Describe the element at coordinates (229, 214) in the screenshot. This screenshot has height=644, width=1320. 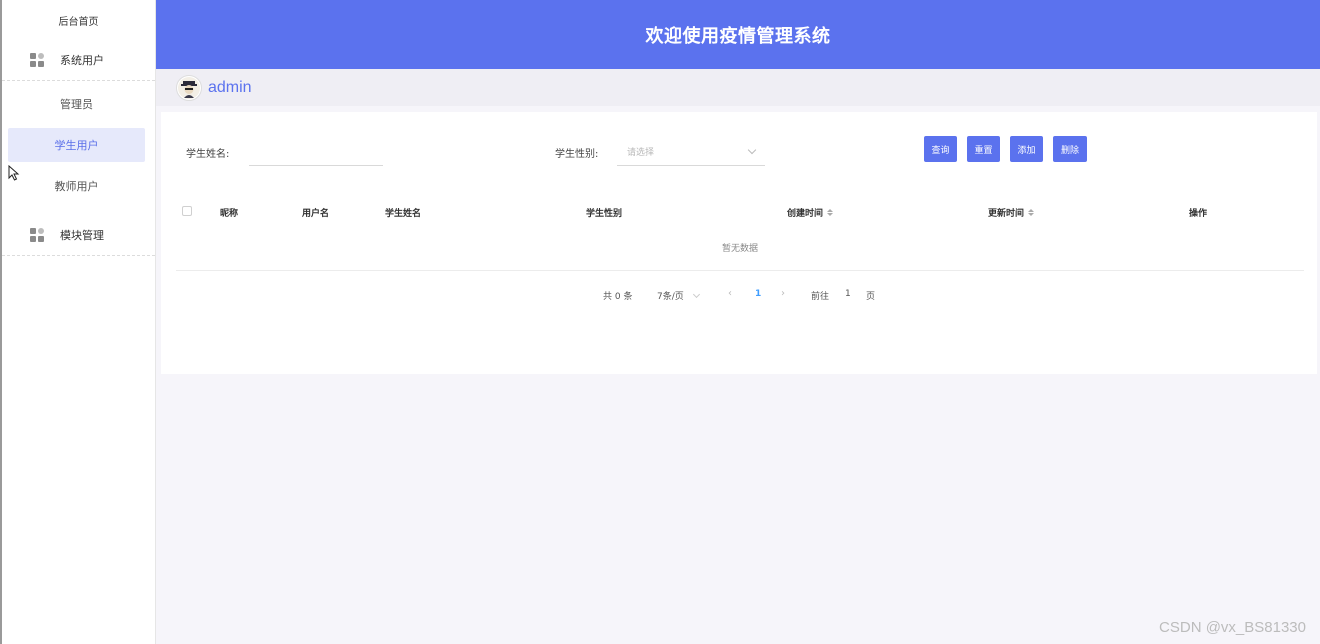
I see `column-header-nickname: 昵称` at that location.